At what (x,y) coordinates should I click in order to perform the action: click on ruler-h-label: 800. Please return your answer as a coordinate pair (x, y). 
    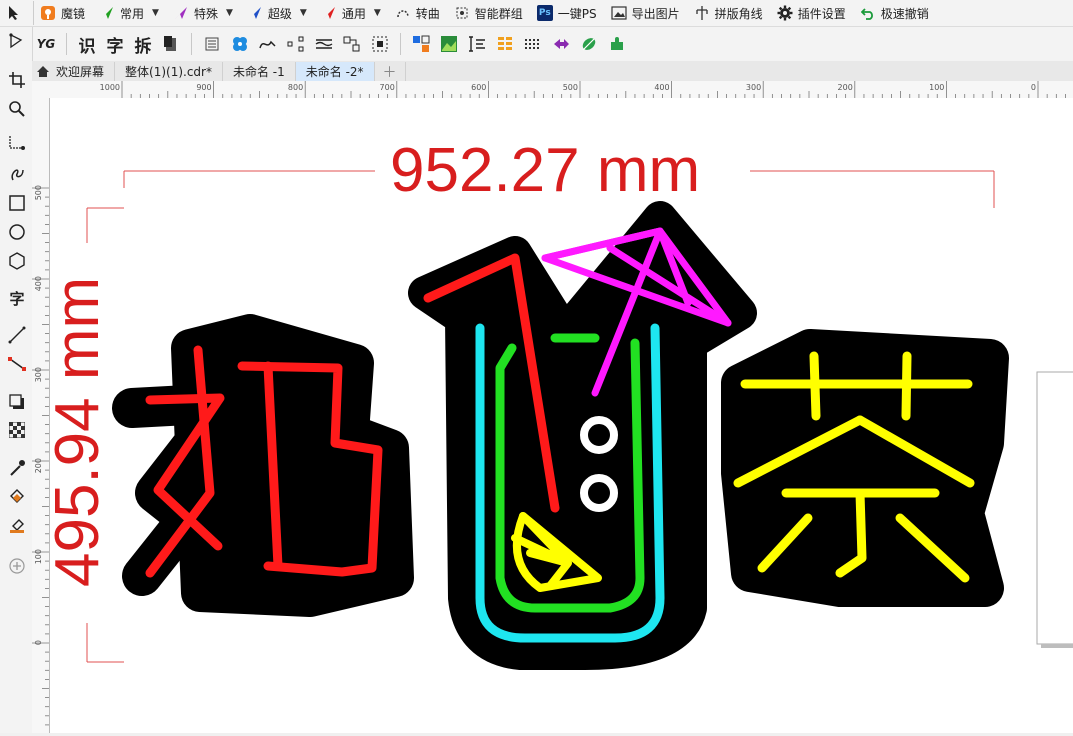
    Looking at the image, I should click on (295, 87).